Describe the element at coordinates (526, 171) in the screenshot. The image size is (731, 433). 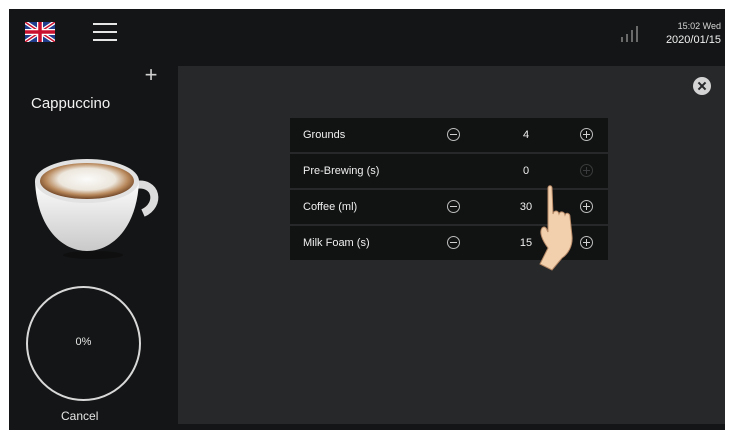
I see `setting-value: 0` at that location.